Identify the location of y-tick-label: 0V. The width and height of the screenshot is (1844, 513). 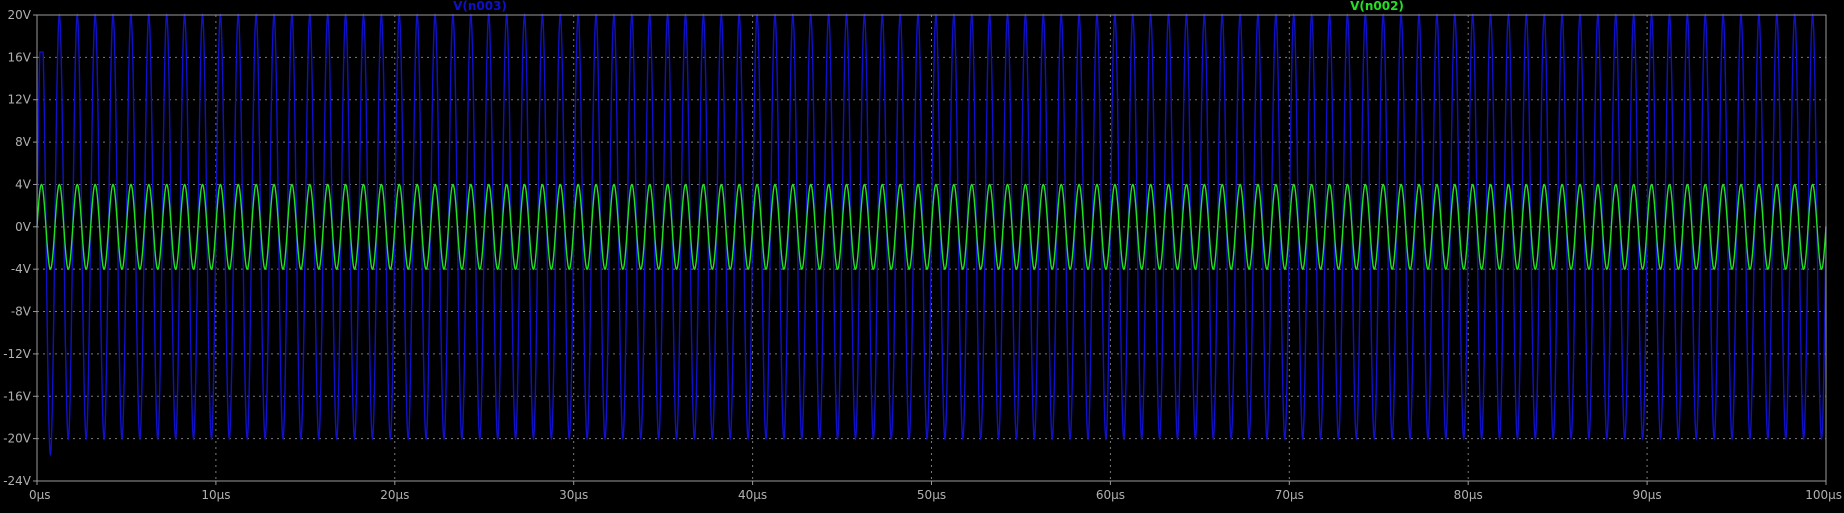
(23, 227).